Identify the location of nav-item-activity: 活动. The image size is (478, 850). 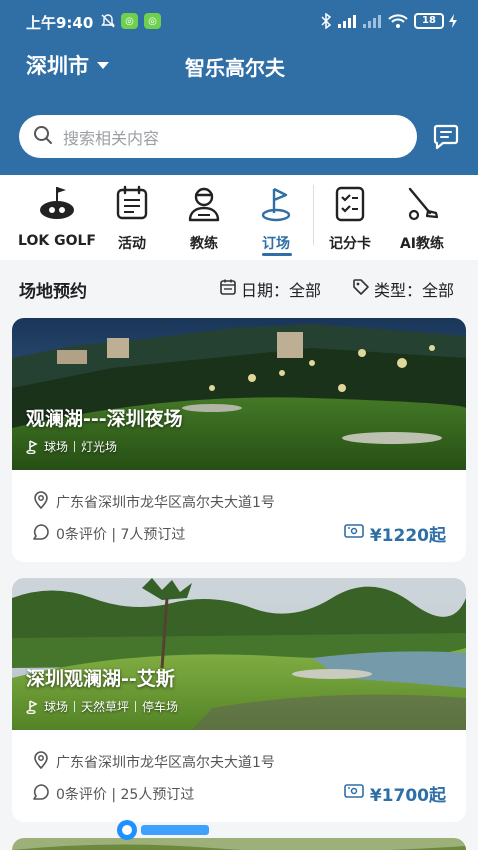
(132, 219).